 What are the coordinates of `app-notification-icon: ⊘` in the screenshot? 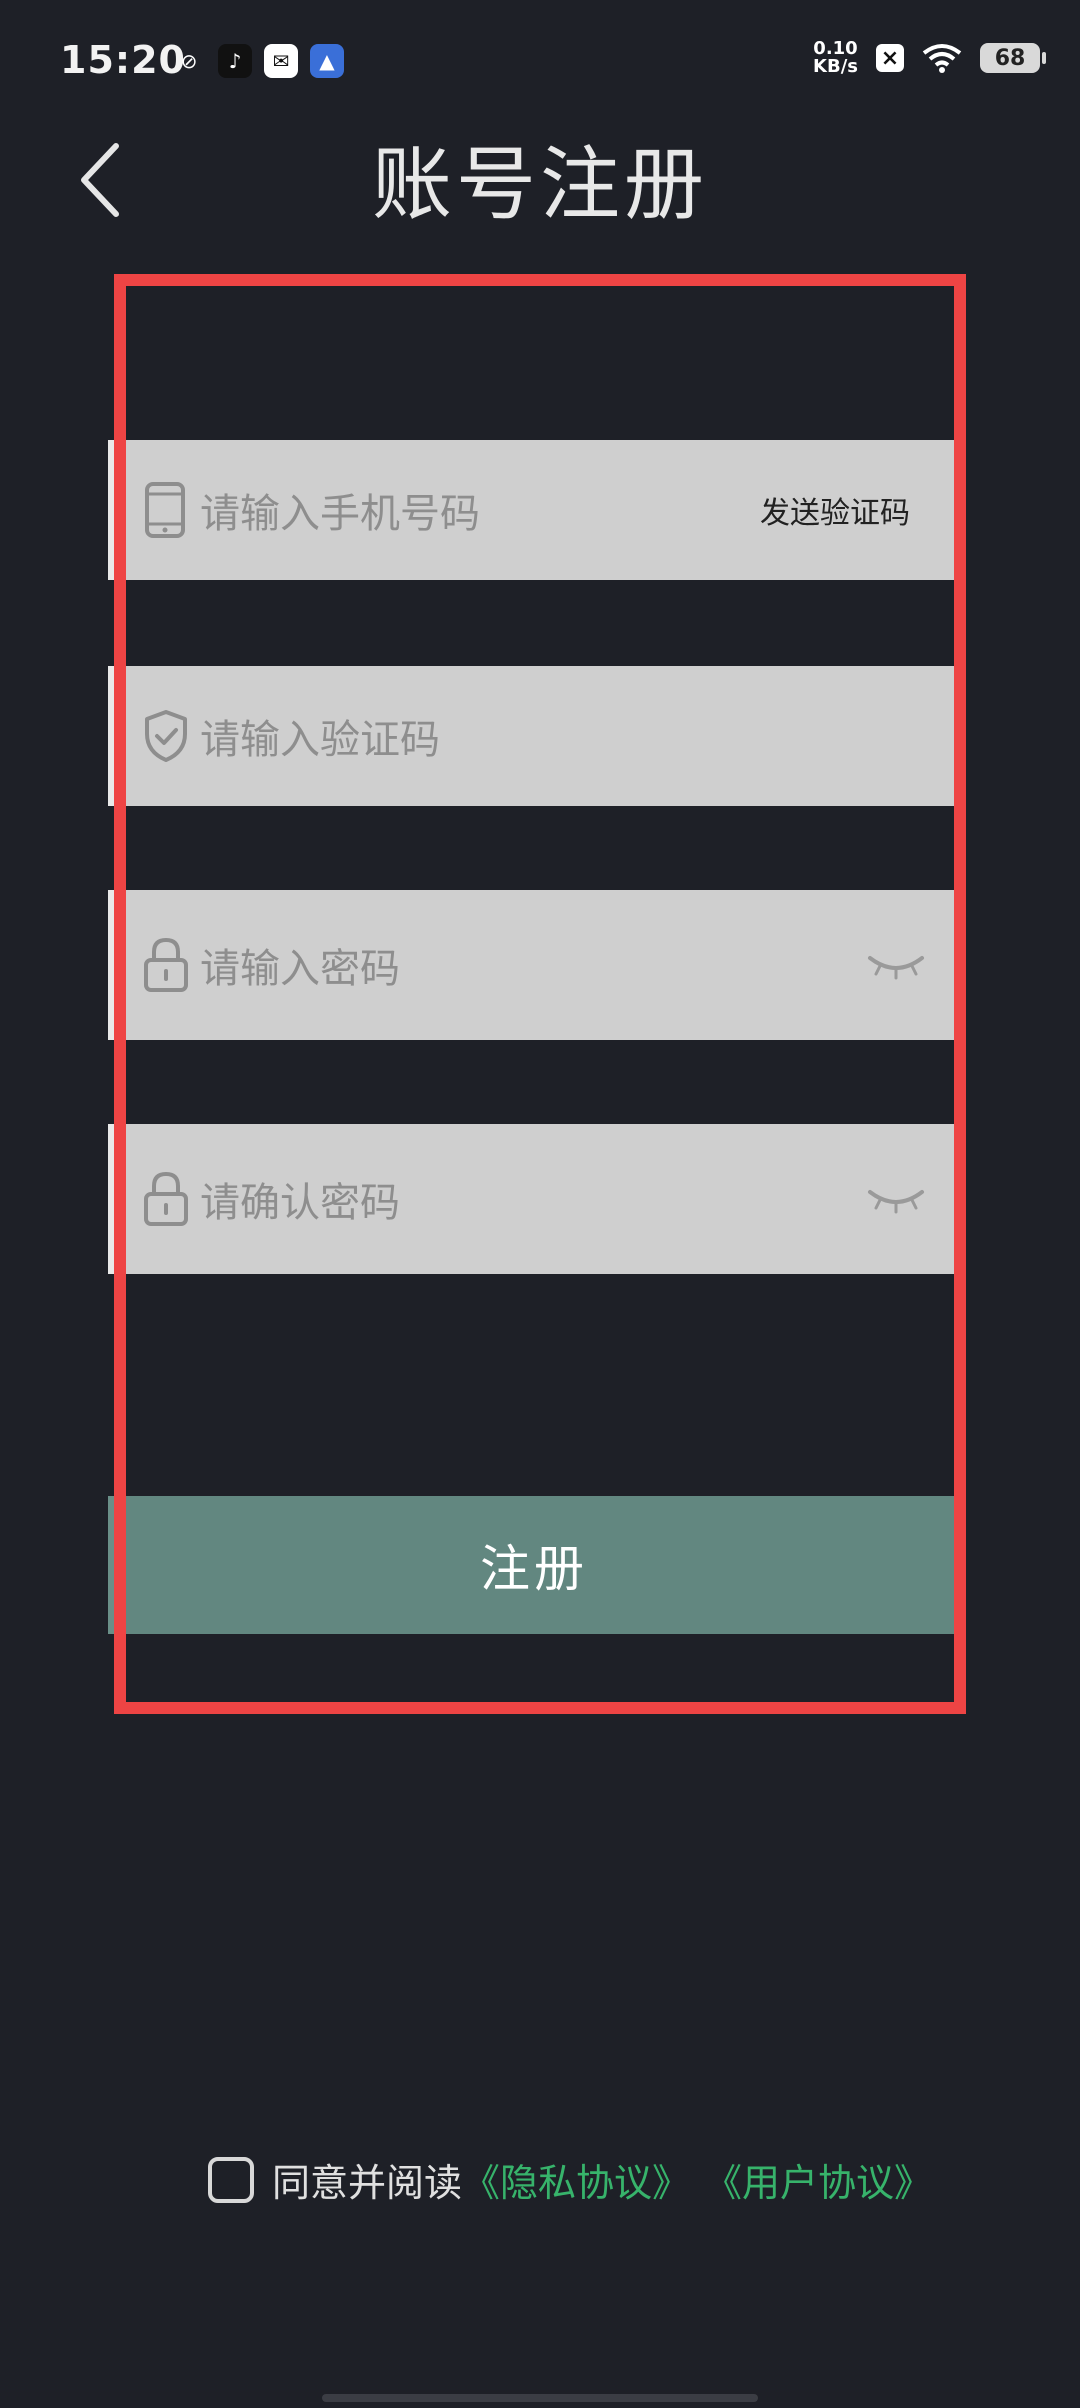 It's located at (189, 61).